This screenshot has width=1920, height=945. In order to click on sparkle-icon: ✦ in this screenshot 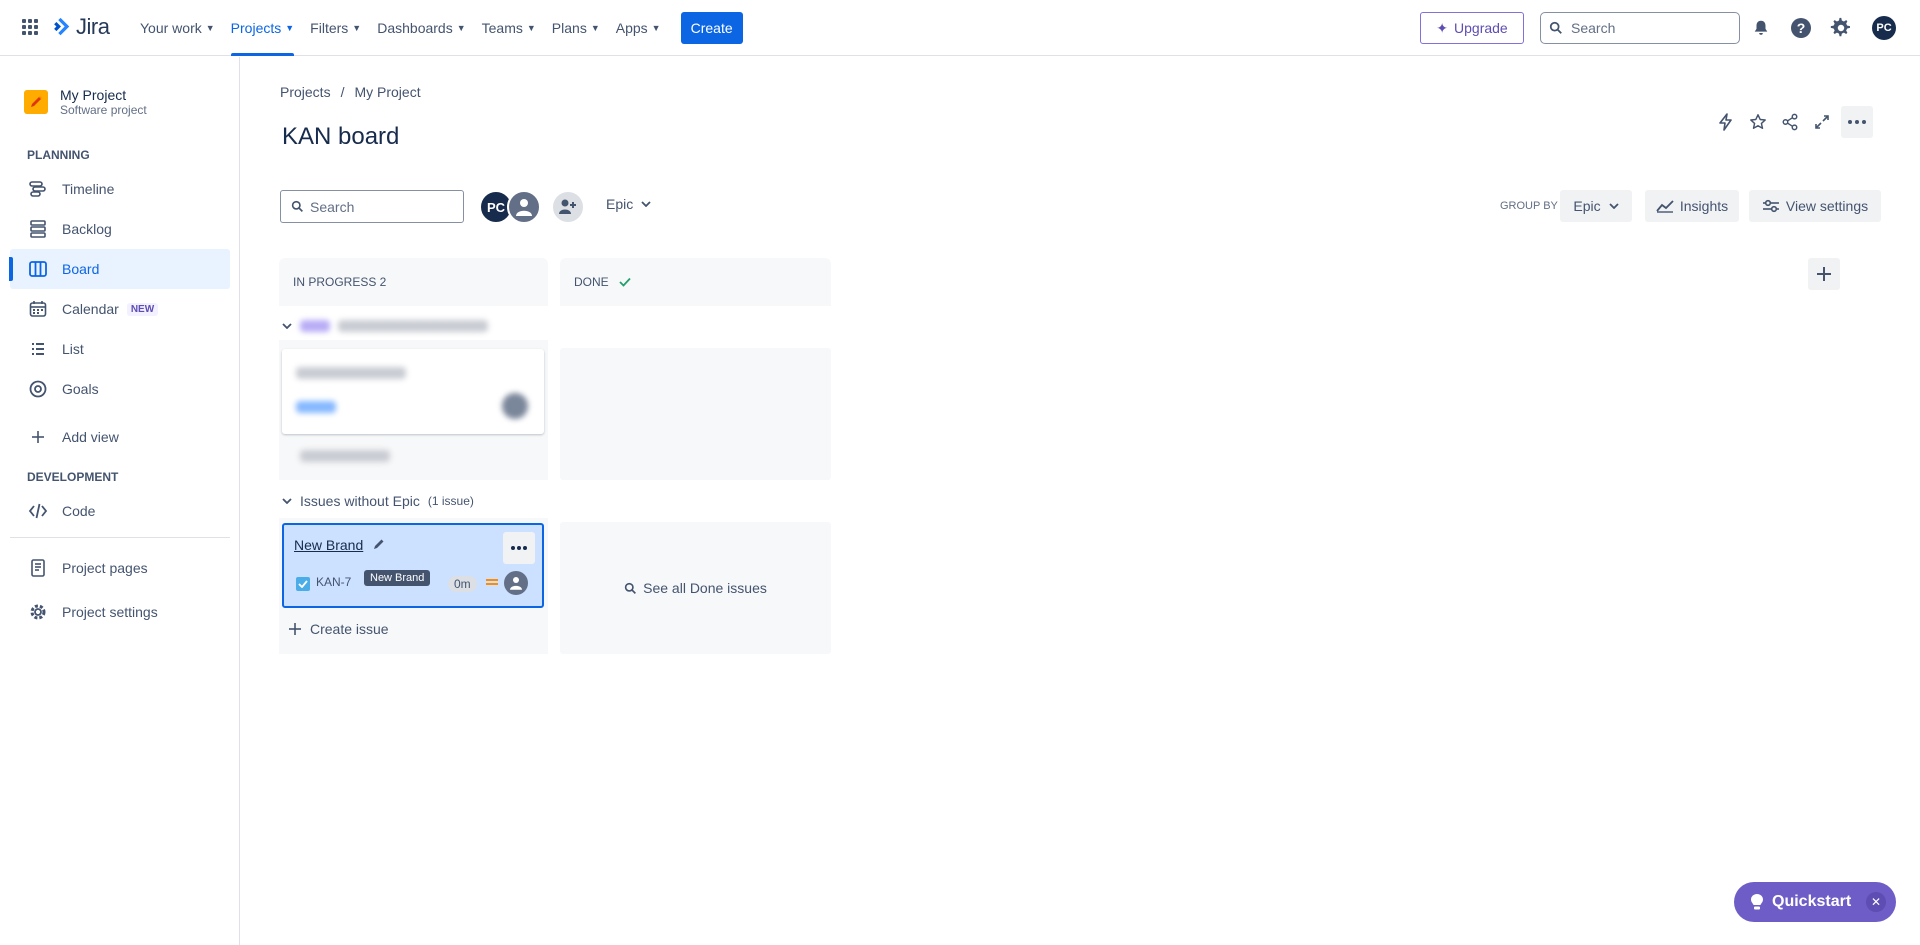, I will do `click(1442, 27)`.